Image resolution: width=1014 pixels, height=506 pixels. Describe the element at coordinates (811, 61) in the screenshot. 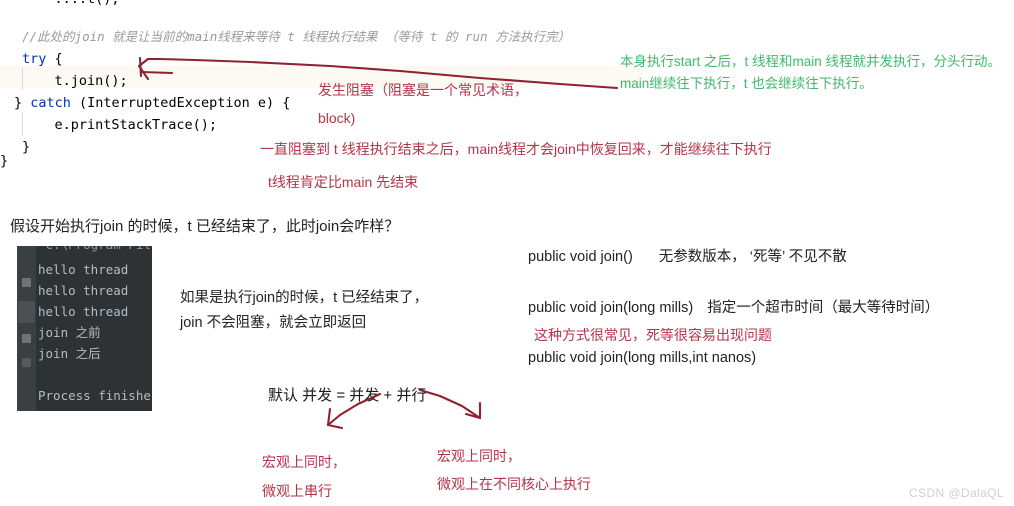

I see `annotation-green-line-1: 本身执行start 之后，t 线程和main 线程就并发执行，分头行动。` at that location.